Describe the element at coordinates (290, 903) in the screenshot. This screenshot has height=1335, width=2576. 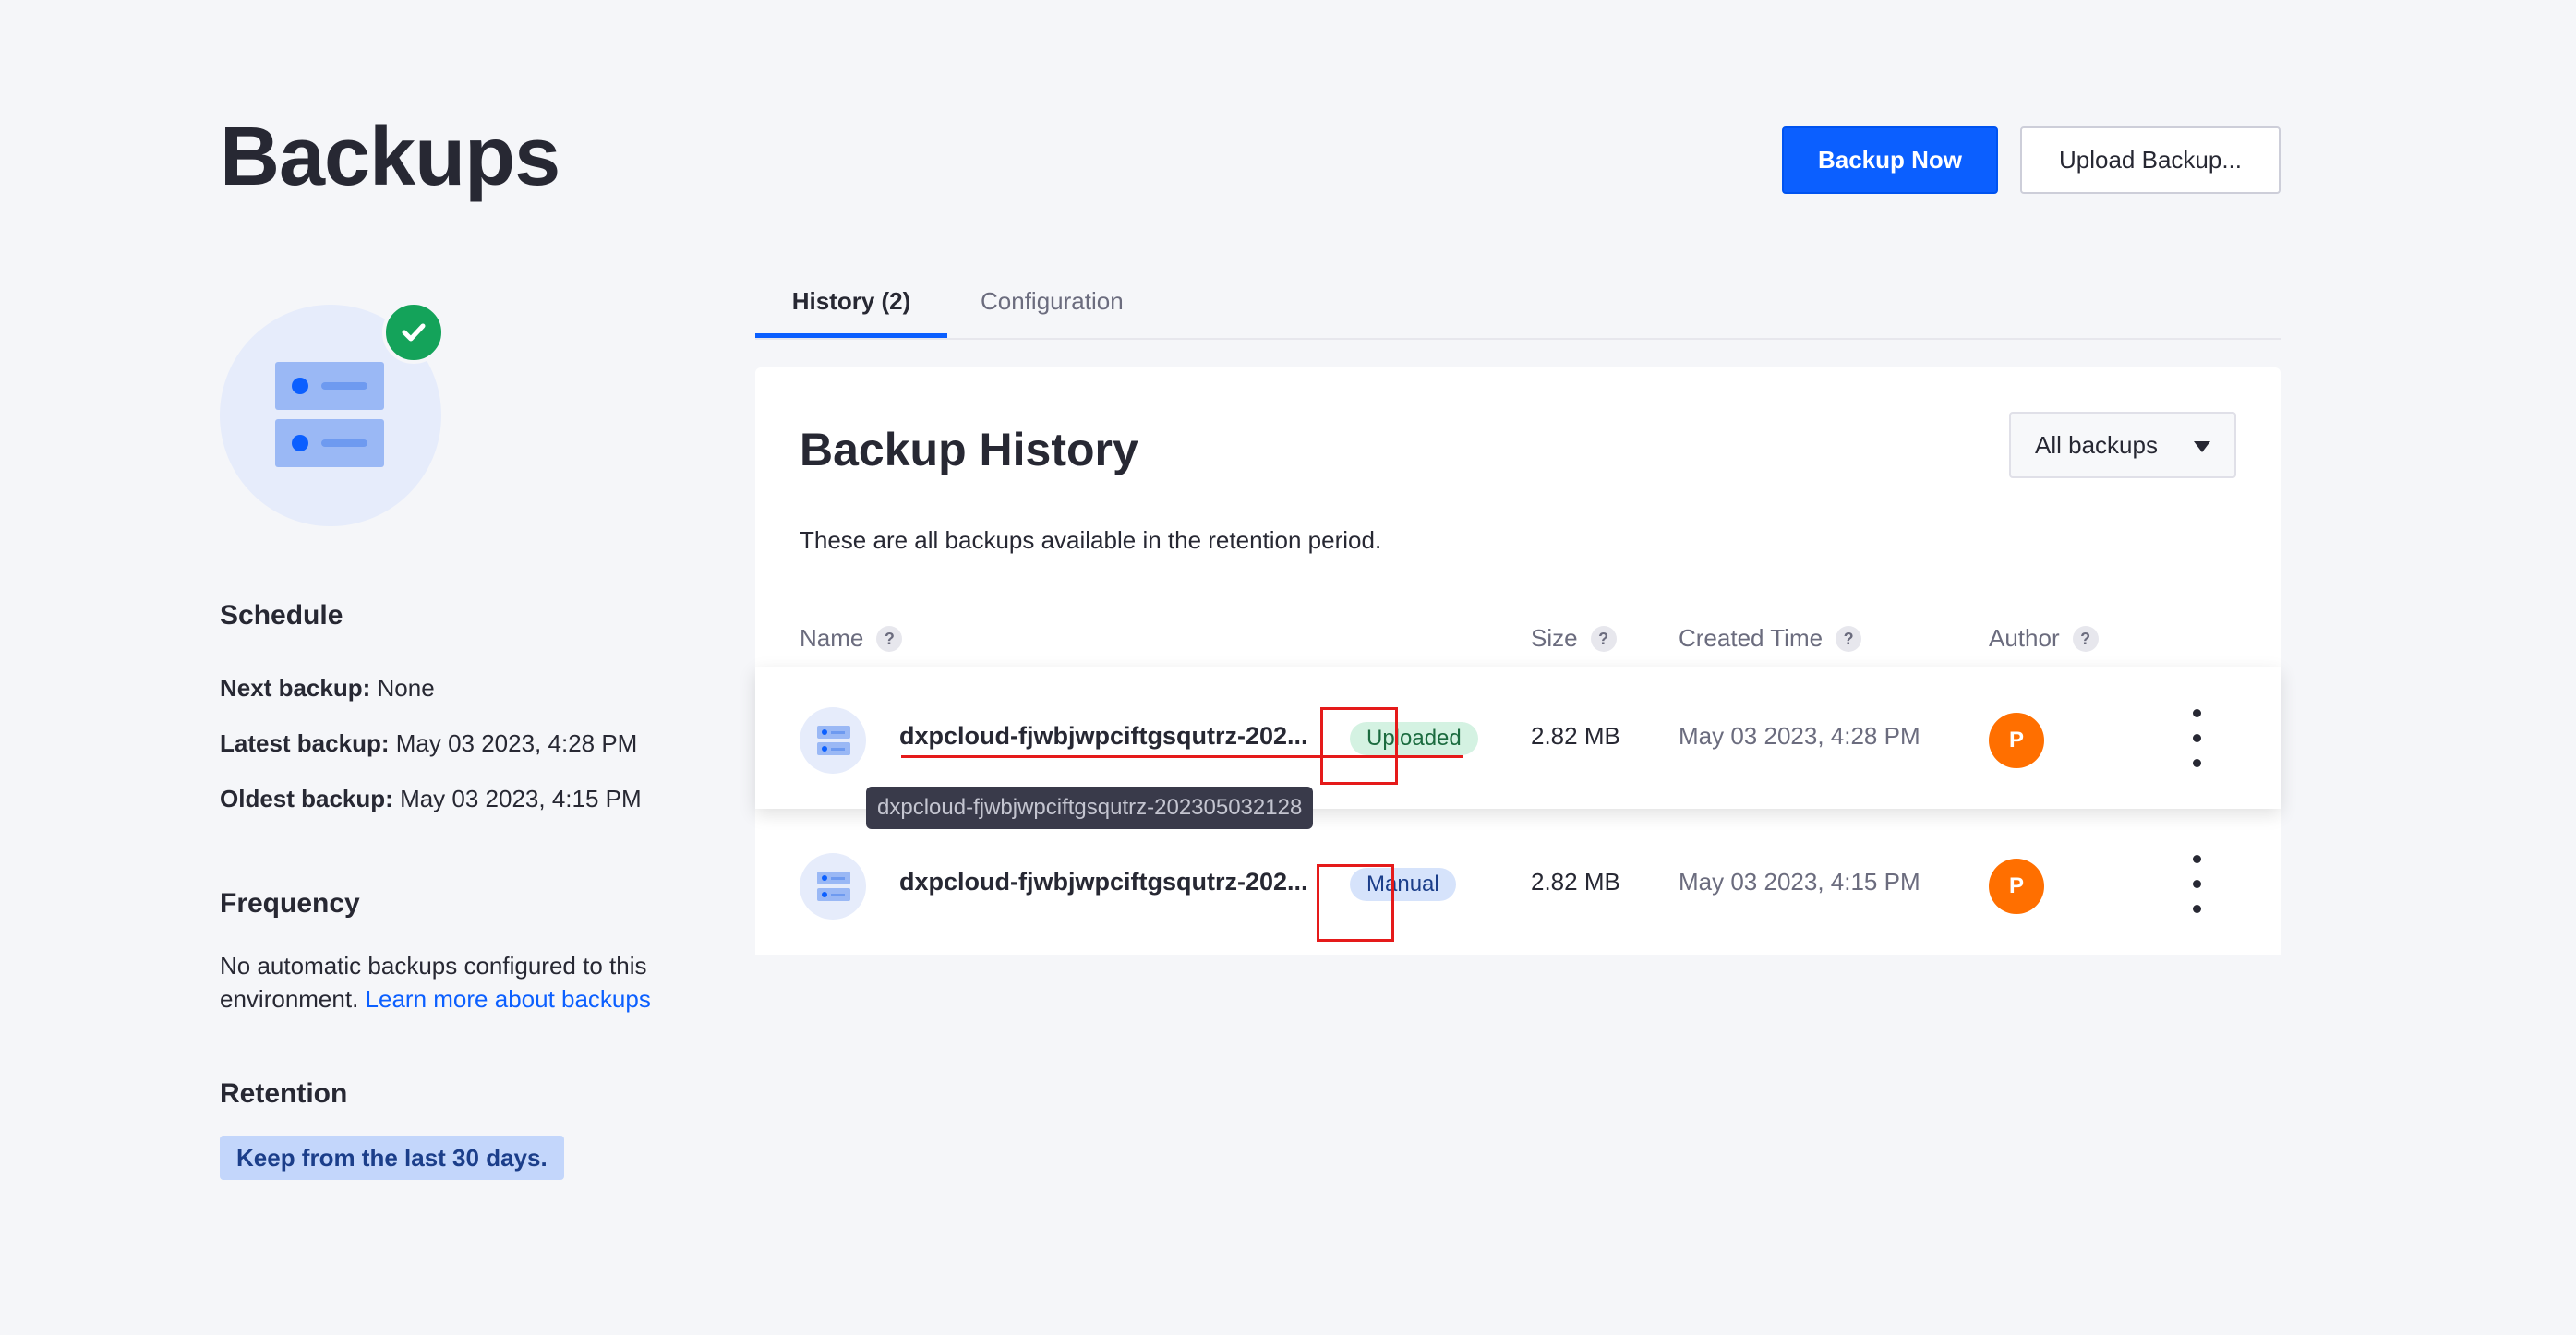
I see `frequency-heading: Frequency` at that location.